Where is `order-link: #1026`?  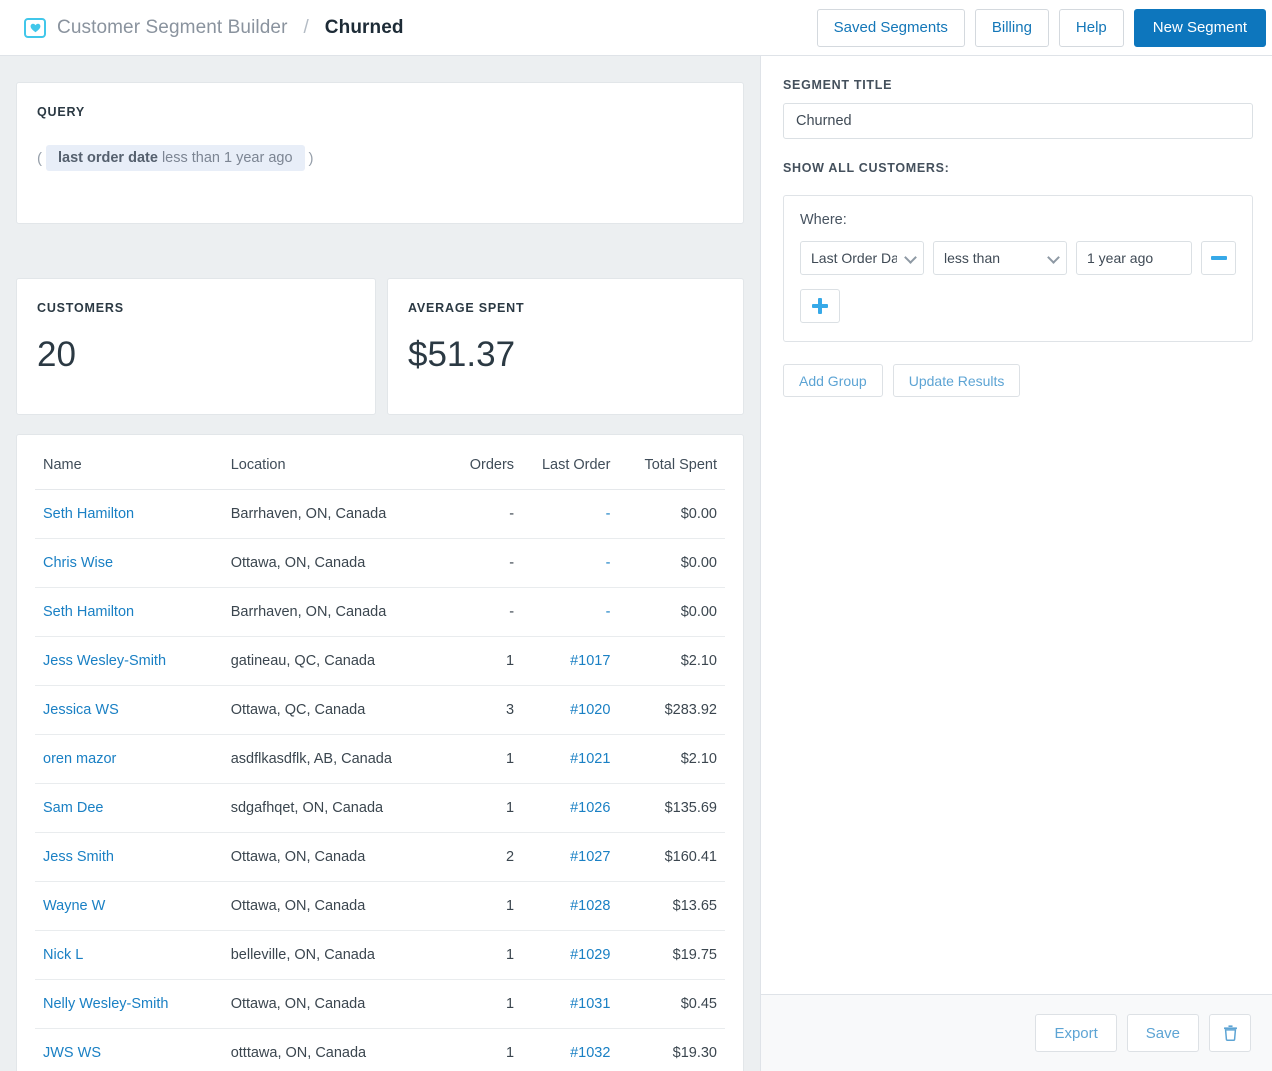
order-link: #1026 is located at coordinates (590, 808).